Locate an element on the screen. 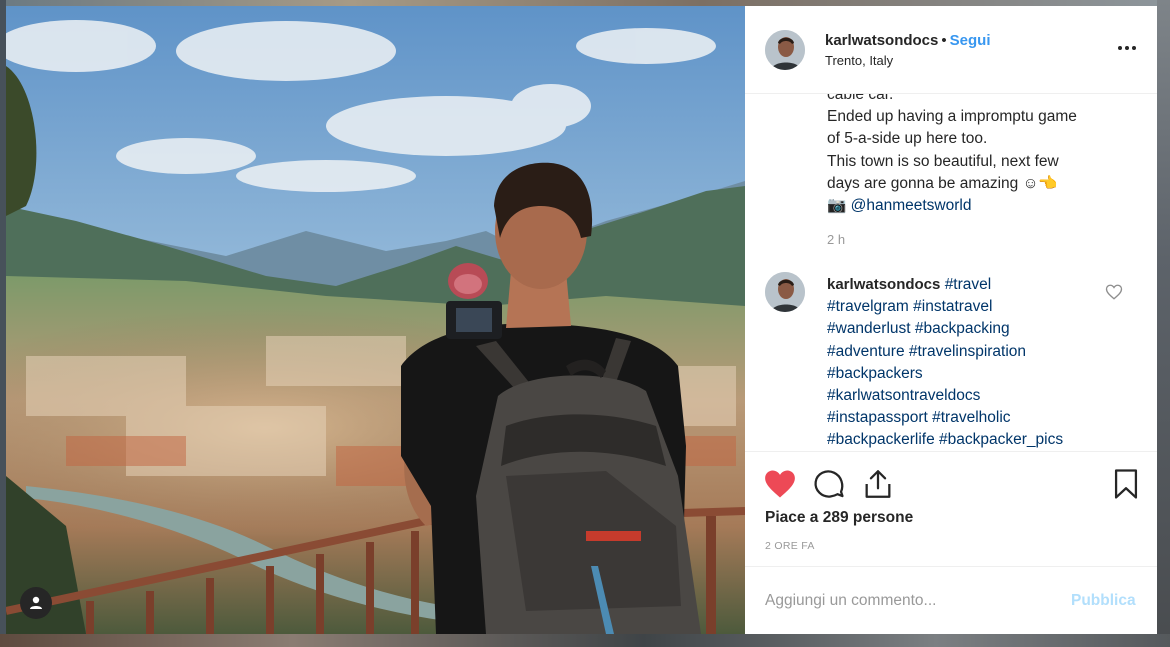 The width and height of the screenshot is (1170, 647). camera-icon: 📷 is located at coordinates (837, 206).